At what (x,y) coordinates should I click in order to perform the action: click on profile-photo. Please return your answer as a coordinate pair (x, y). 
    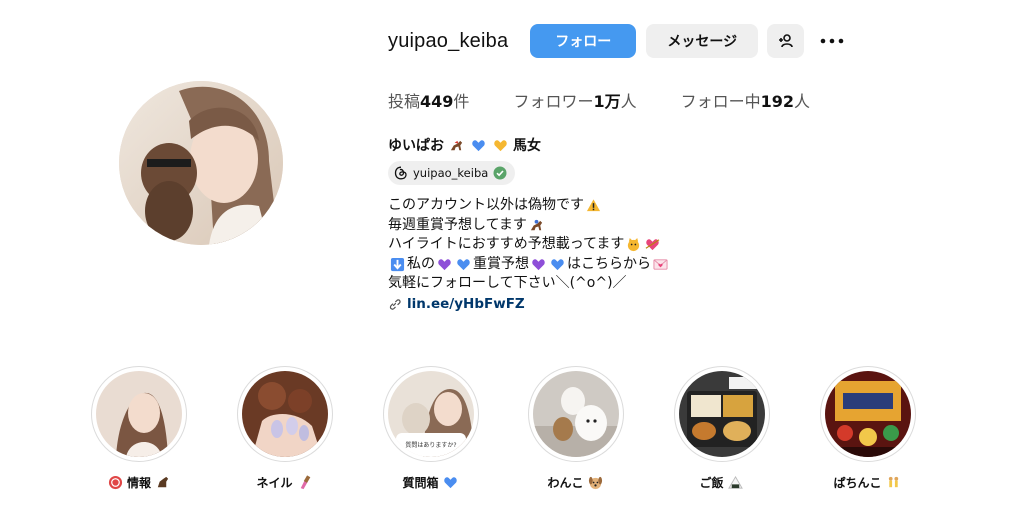
    Looking at the image, I should click on (201, 163).